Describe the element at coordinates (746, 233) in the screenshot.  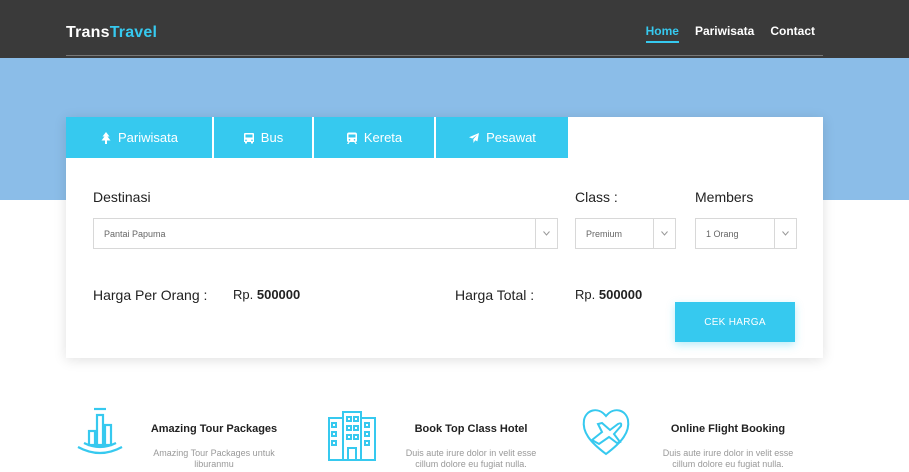
I see `members-select: 1 Orang` at that location.